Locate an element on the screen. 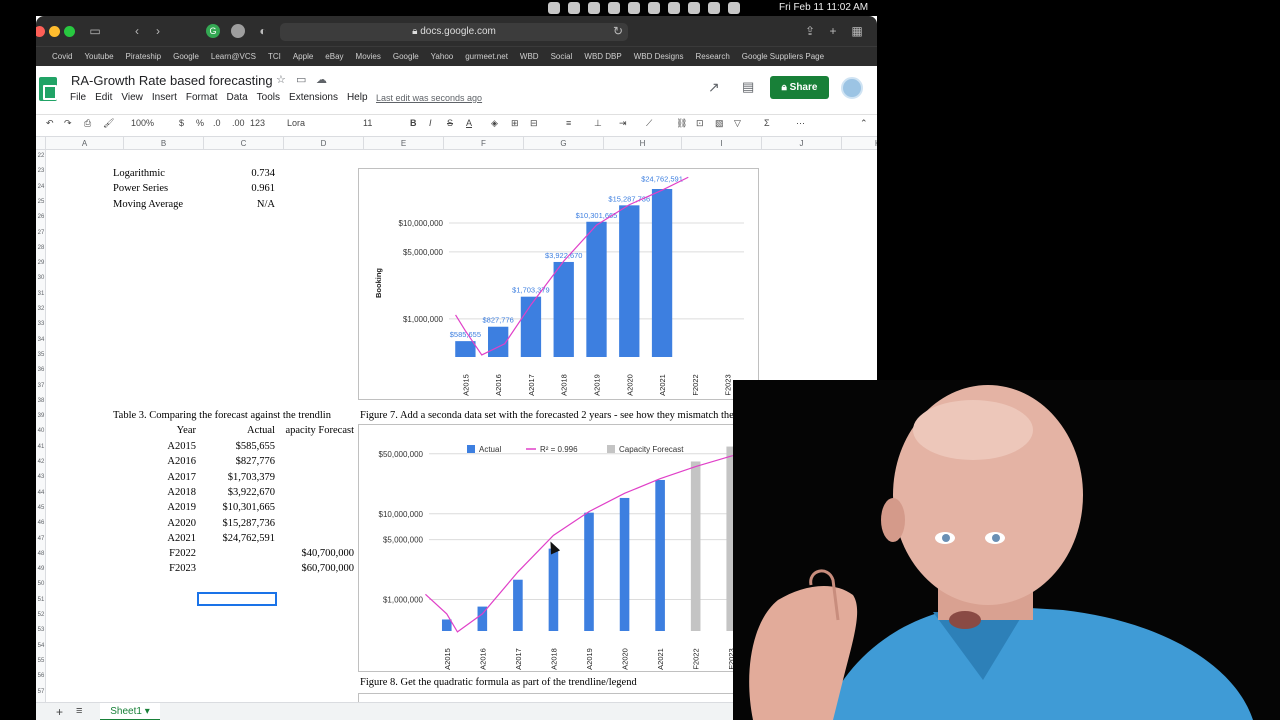  text-wrap-icon: ⇥ is located at coordinates (623, 123).